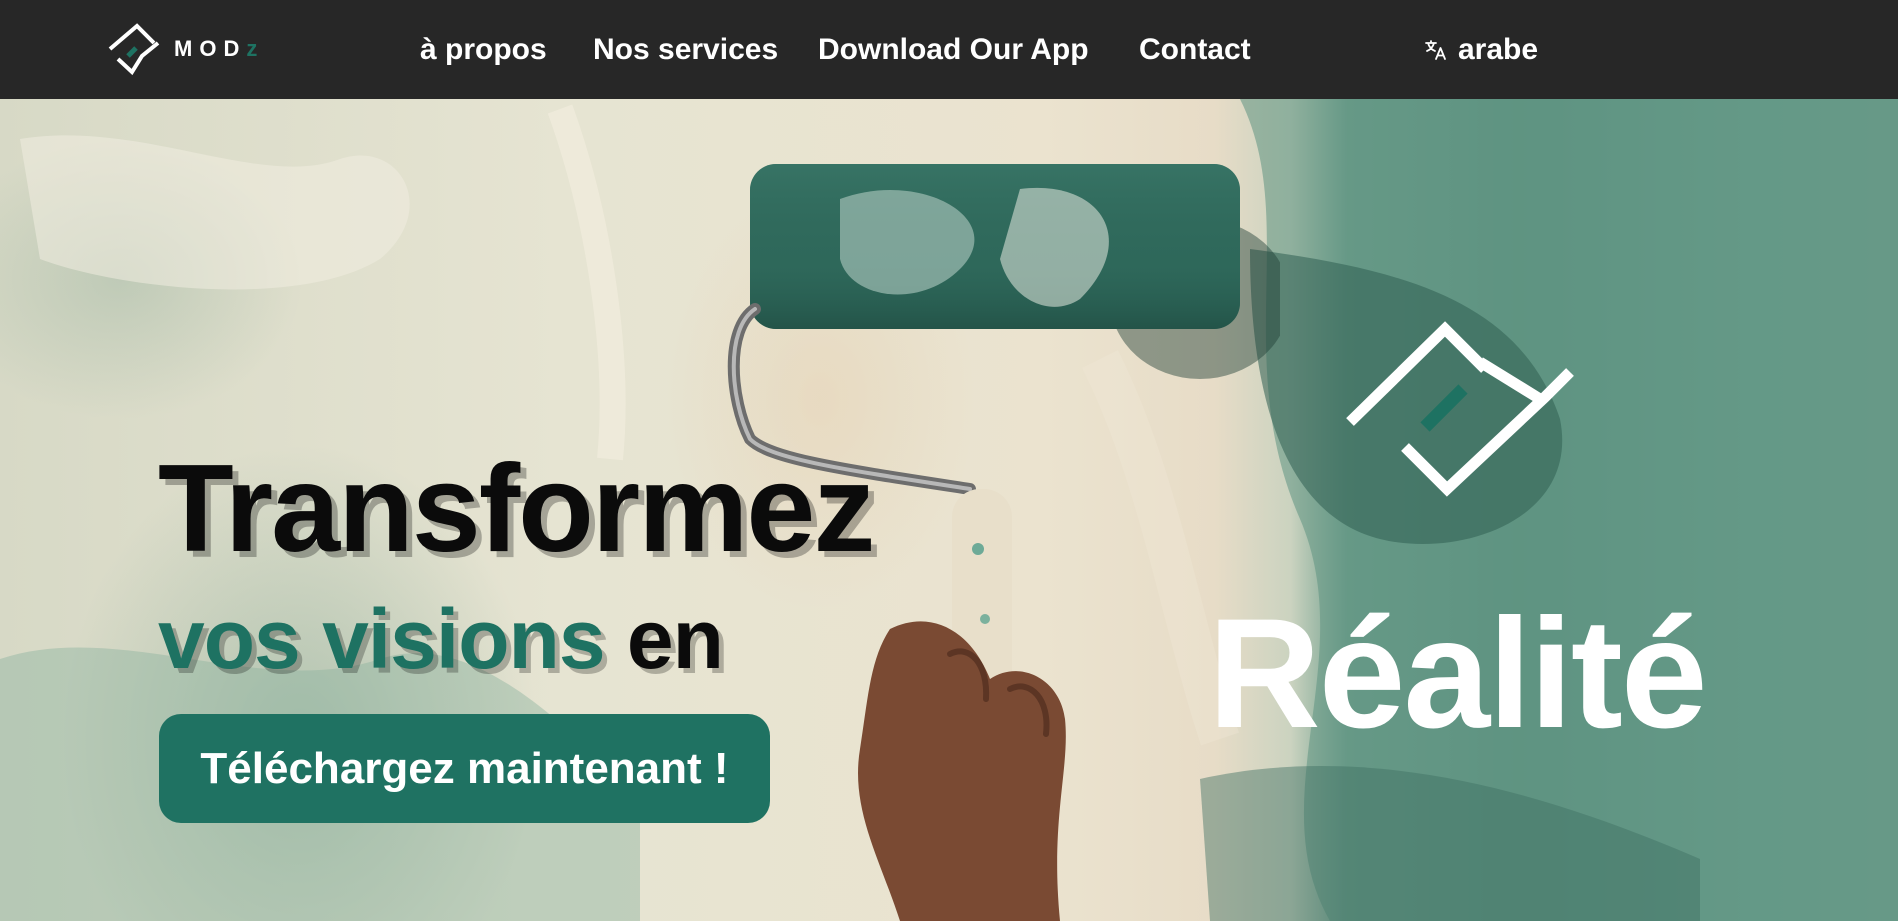  I want to click on download-now-button: Téléchargez maintenant !, so click(464, 768).